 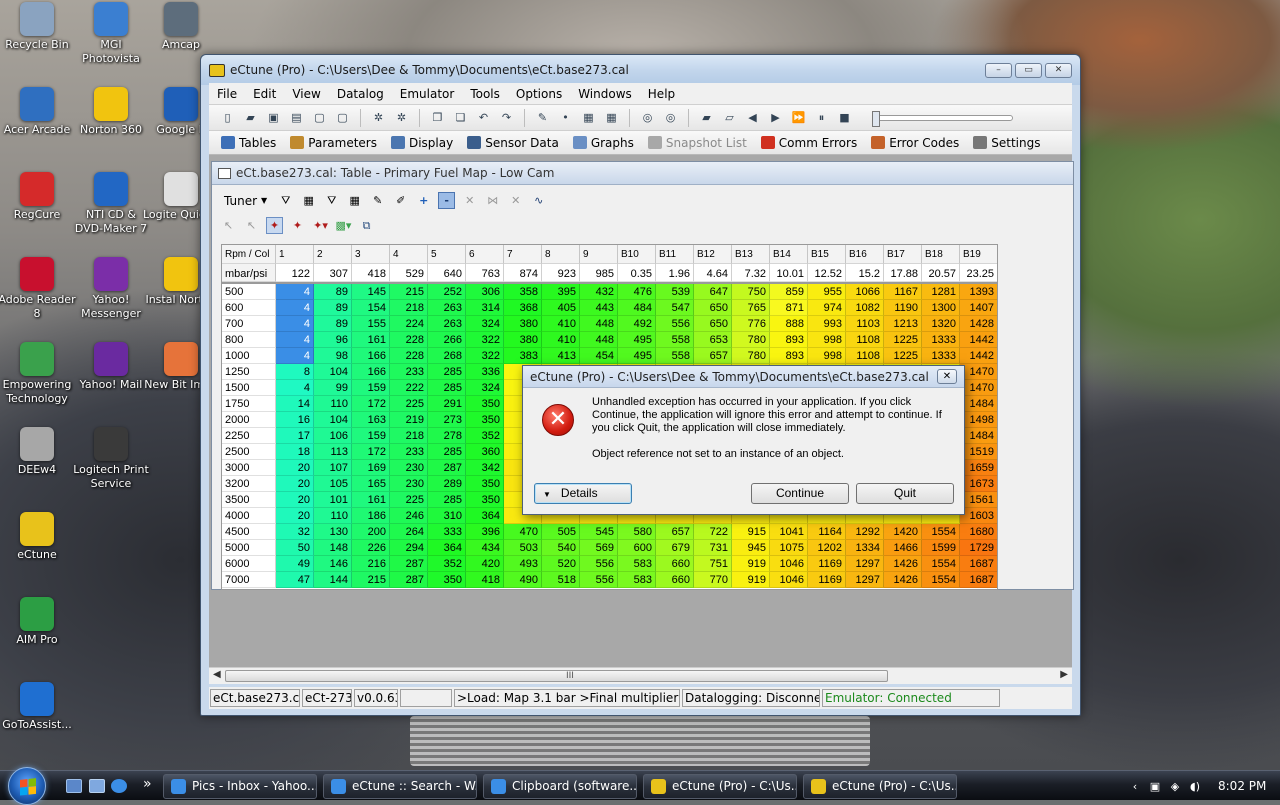 What do you see at coordinates (713, 292) in the screenshot?
I see `table-cell: 647` at bounding box center [713, 292].